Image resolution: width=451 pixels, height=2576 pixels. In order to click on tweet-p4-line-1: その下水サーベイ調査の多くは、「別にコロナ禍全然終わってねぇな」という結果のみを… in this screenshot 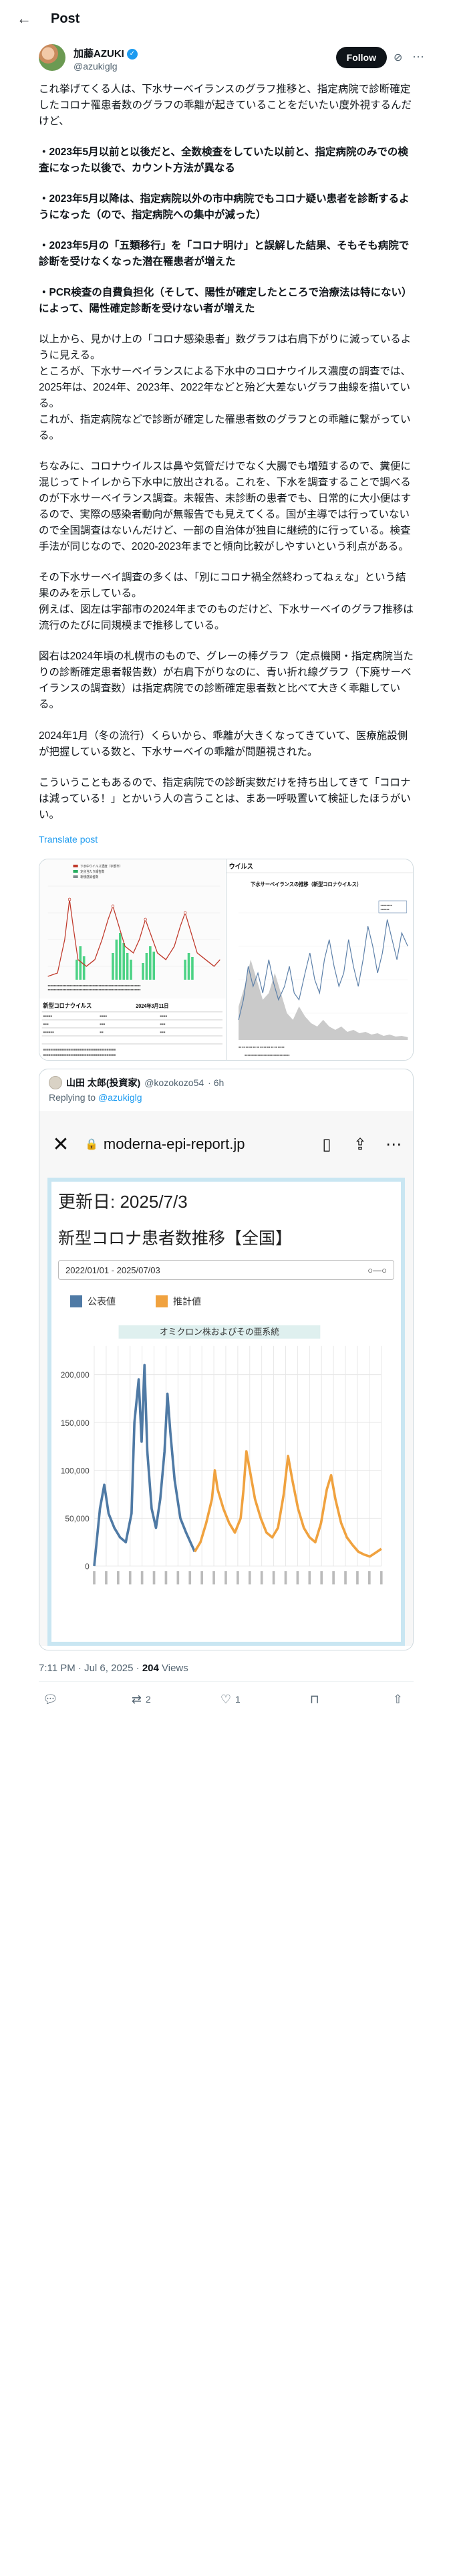, I will do `click(222, 586)`.